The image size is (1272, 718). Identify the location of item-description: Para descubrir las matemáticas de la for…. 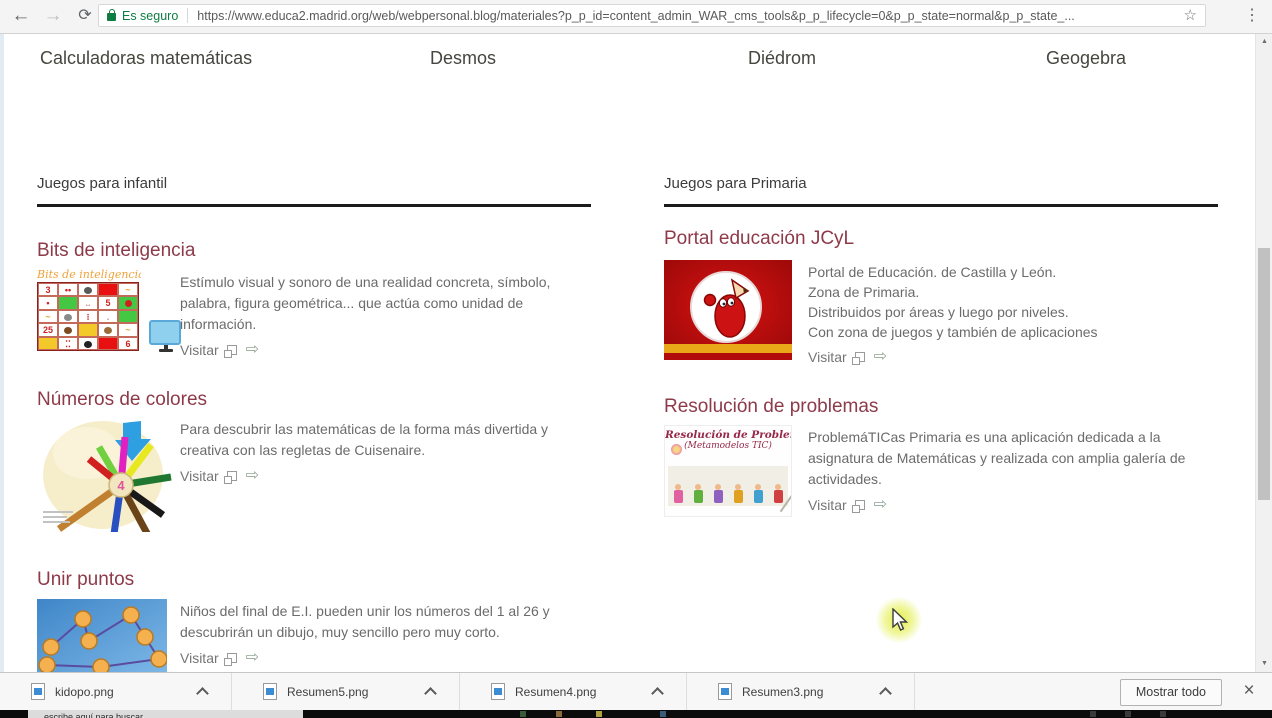
(364, 439).